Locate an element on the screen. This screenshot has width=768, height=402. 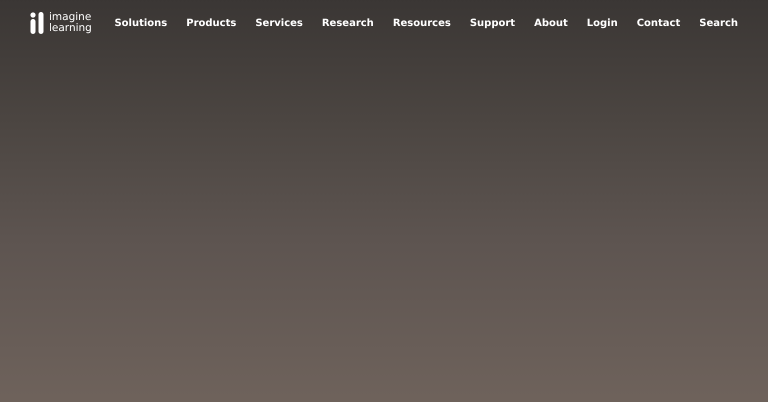
nav-link: Solutions is located at coordinates (141, 23).